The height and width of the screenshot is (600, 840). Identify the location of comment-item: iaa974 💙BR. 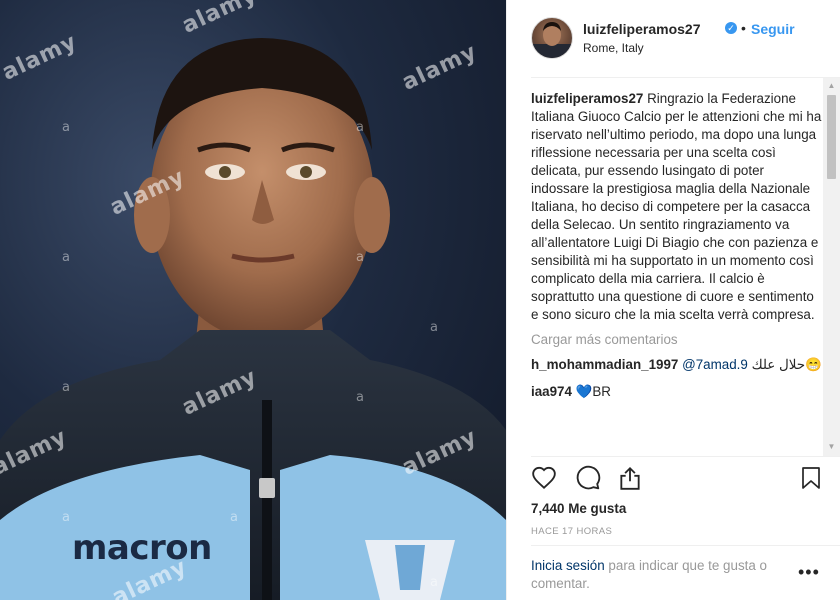
(678, 392).